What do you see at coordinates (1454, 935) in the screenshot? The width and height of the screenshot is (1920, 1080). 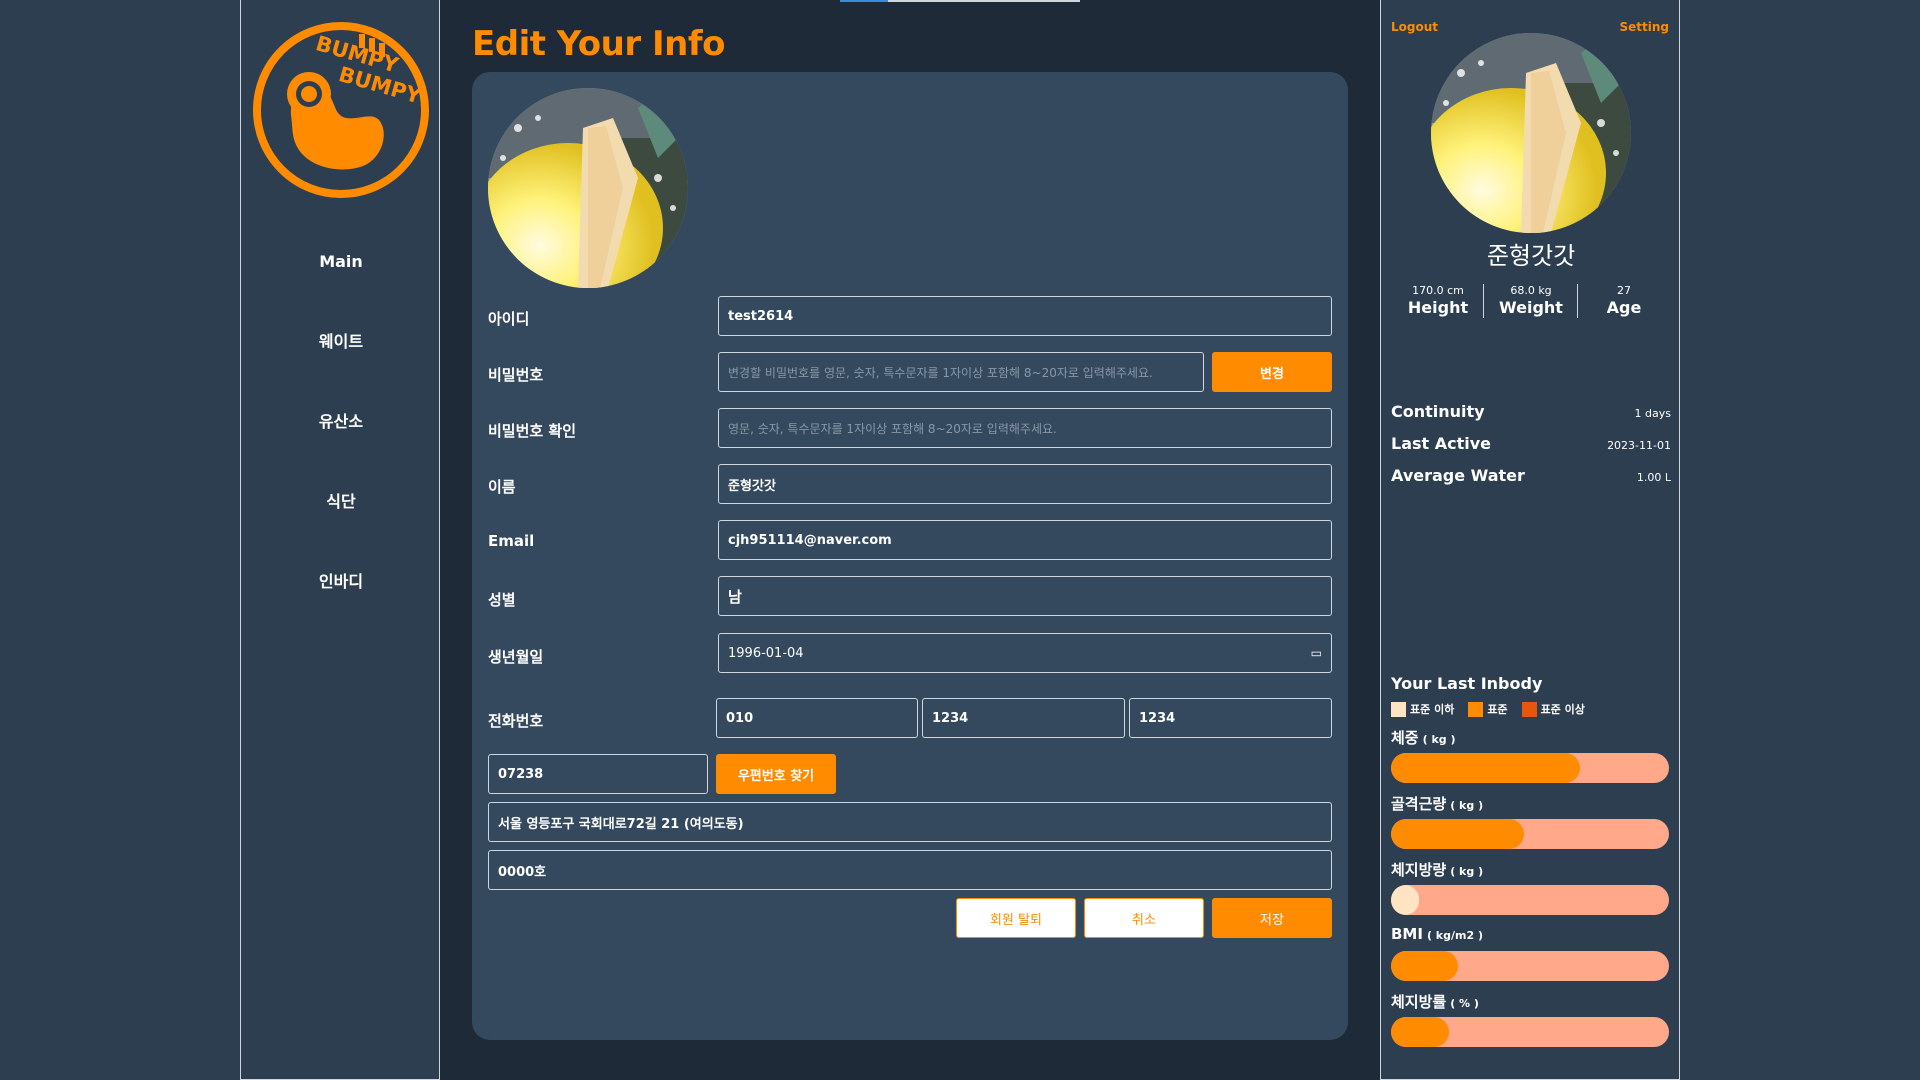 I see `metric-bmi-unit: ( kg/m2 )` at bounding box center [1454, 935].